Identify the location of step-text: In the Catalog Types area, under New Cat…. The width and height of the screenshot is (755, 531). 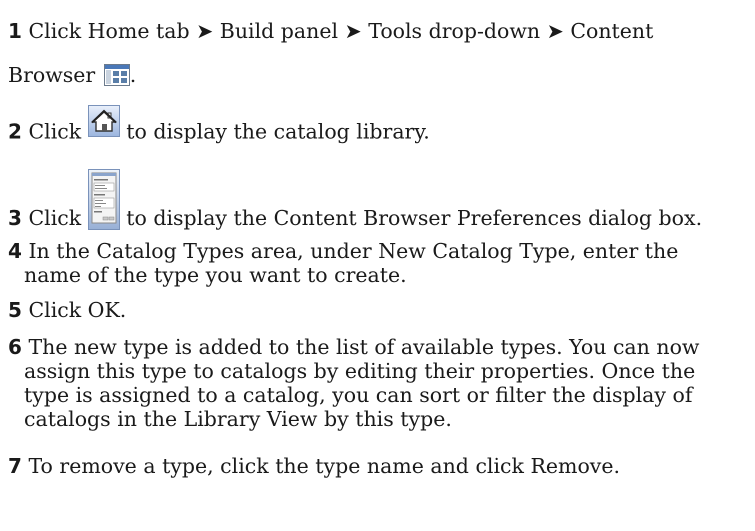
(353, 251).